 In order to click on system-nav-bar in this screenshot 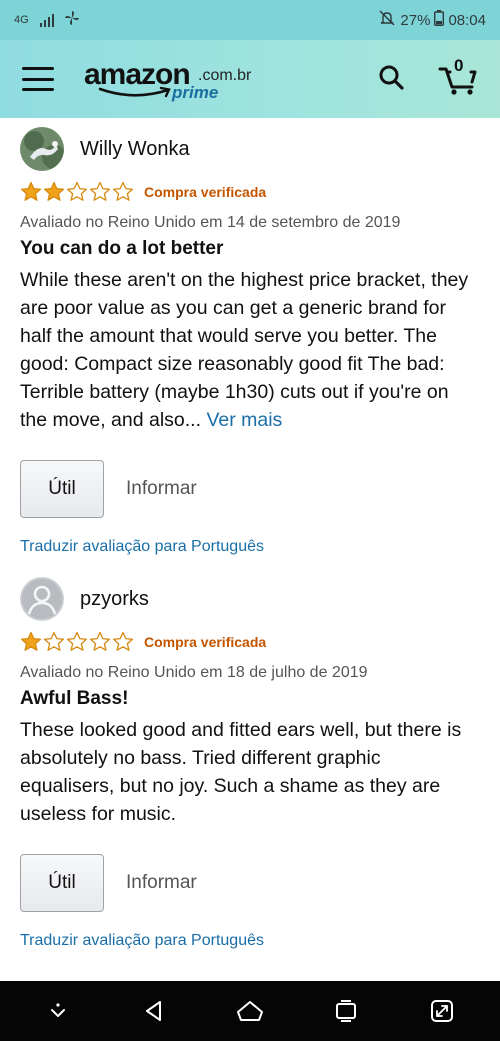, I will do `click(250, 1011)`.